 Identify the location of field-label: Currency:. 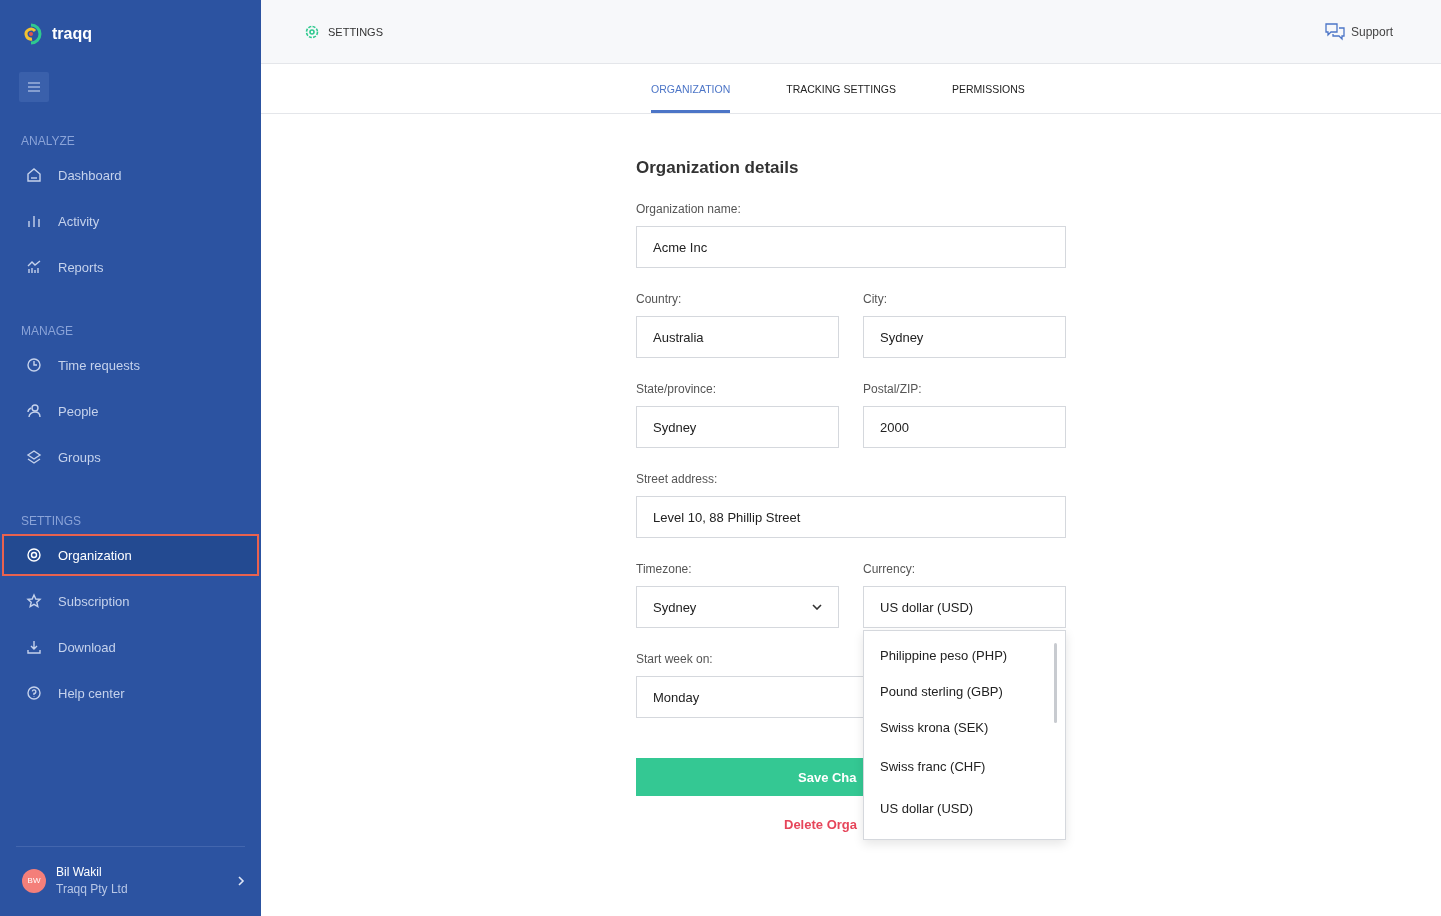
(889, 569).